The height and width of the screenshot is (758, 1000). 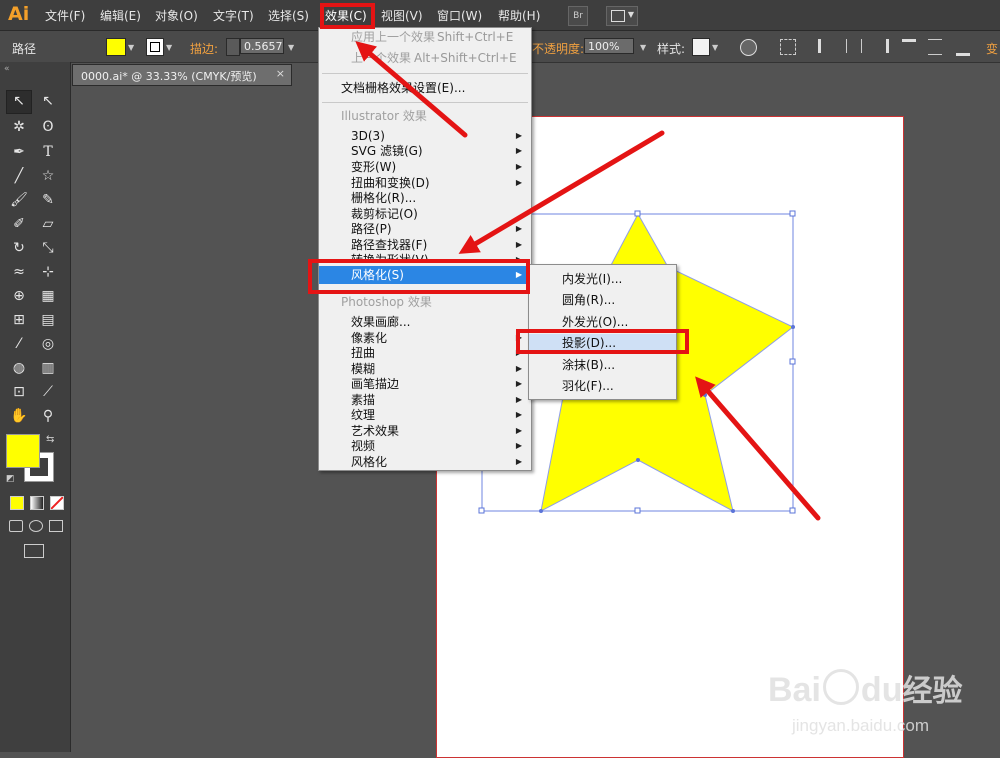 What do you see at coordinates (425, 136) in the screenshot?
I see `menu-item-3d: 3D(3) ▶` at bounding box center [425, 136].